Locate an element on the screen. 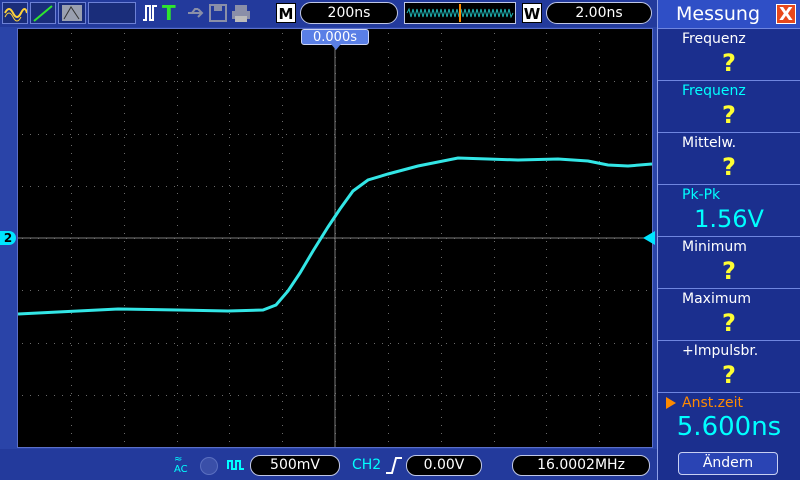 The image size is (800, 480). change-button: Ändern is located at coordinates (728, 463).